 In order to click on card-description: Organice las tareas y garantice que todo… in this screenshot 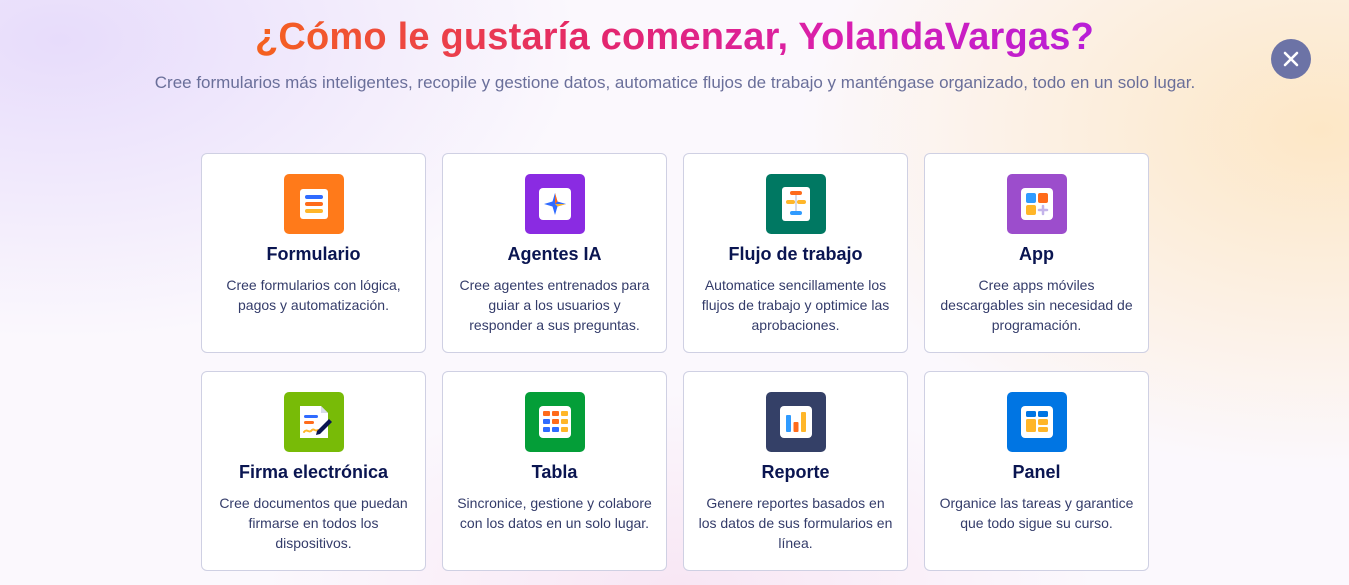, I will do `click(1036, 513)`.